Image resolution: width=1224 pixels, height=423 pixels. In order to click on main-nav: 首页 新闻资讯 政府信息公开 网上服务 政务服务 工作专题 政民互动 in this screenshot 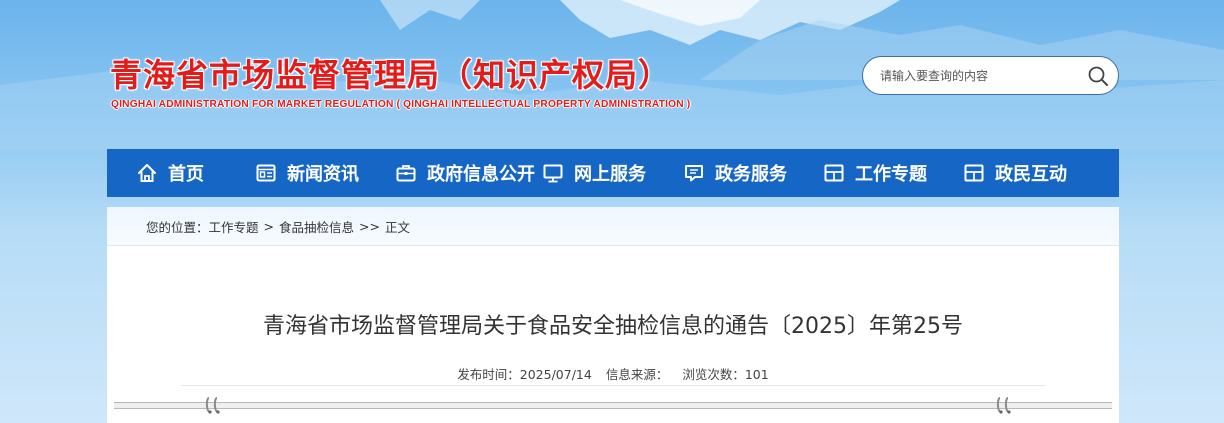, I will do `click(613, 173)`.